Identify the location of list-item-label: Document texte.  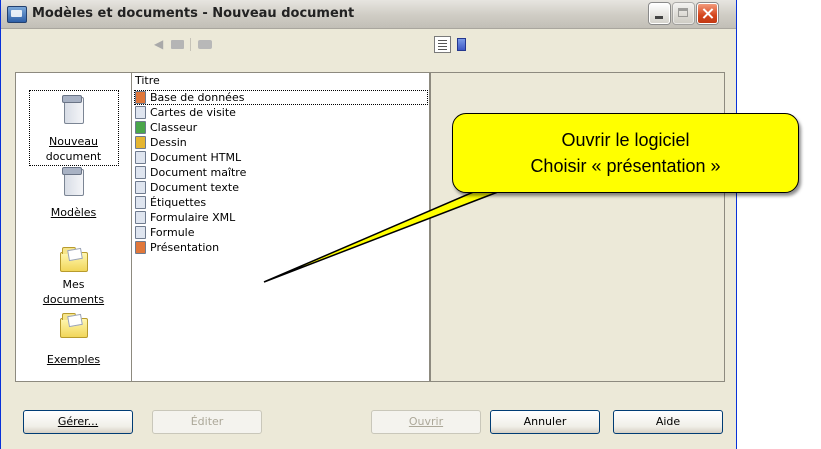
(194, 187).